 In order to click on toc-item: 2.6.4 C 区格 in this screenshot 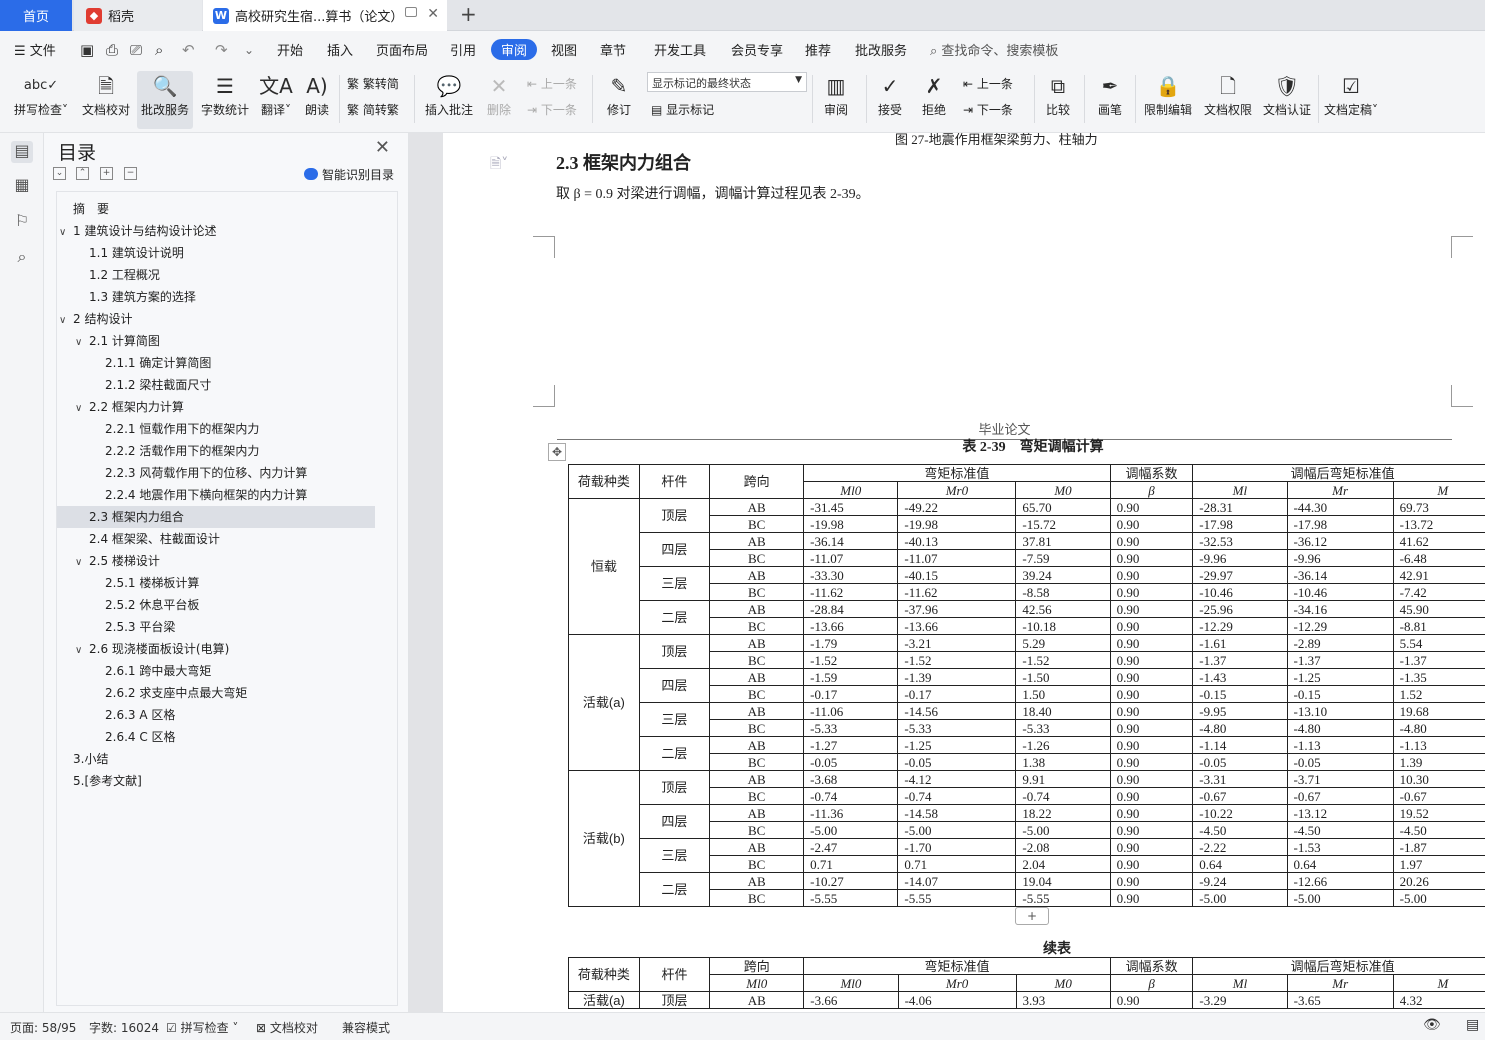, I will do `click(140, 737)`.